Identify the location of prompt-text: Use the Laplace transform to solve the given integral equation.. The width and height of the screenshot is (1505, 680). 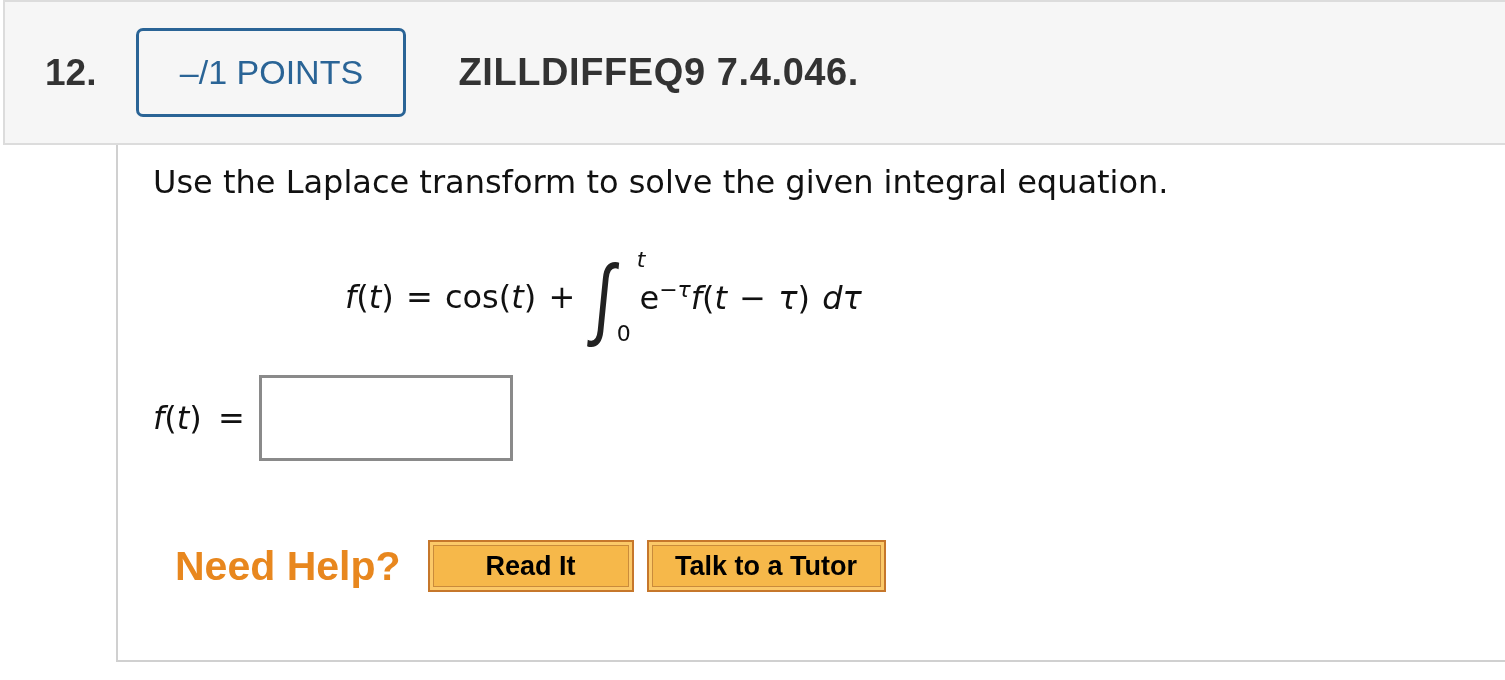
(661, 182).